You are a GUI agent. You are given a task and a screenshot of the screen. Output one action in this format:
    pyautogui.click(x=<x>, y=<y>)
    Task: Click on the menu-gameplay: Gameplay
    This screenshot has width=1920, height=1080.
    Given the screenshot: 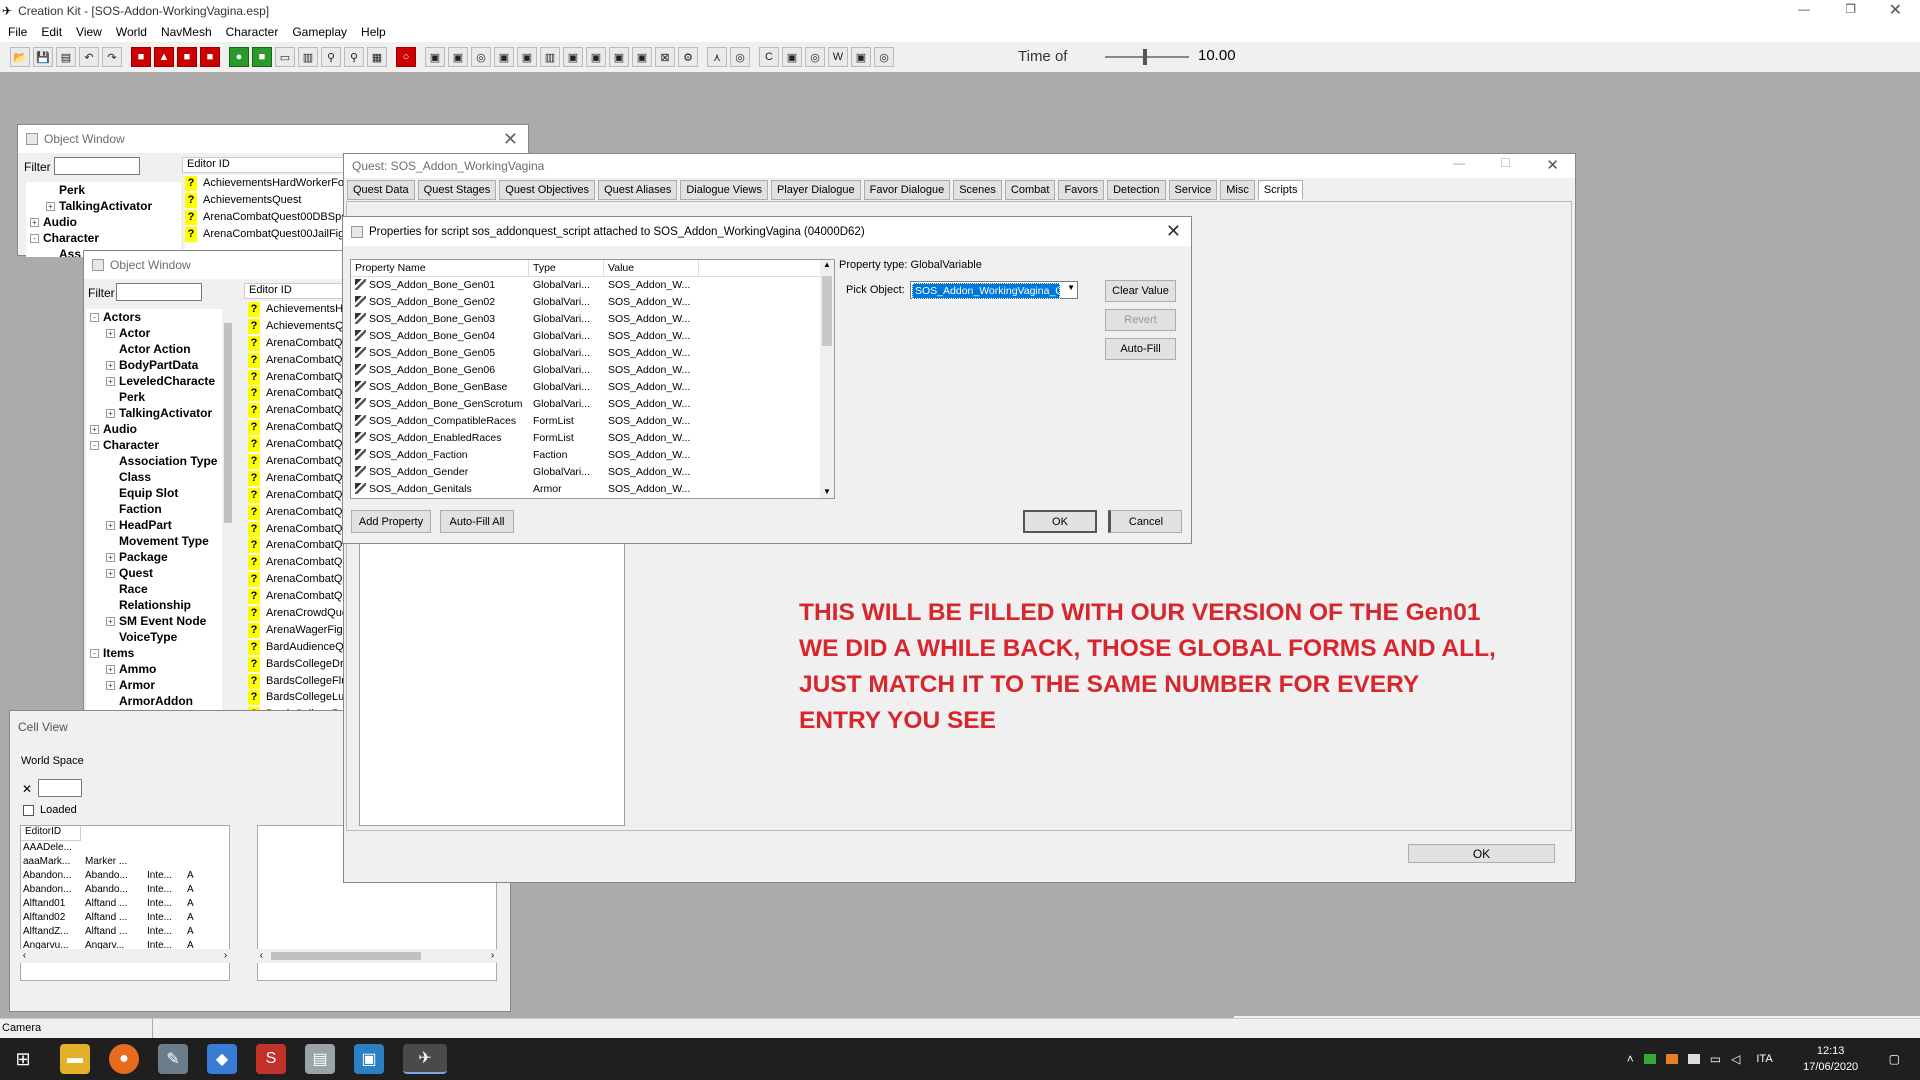 What is the action you would take?
    pyautogui.click(x=319, y=32)
    